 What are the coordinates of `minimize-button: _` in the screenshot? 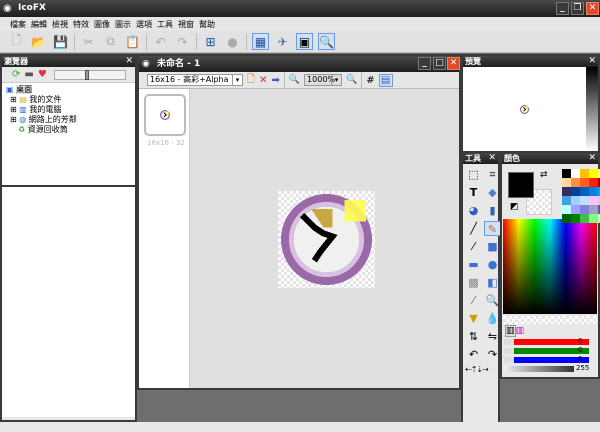 It's located at (562, 8).